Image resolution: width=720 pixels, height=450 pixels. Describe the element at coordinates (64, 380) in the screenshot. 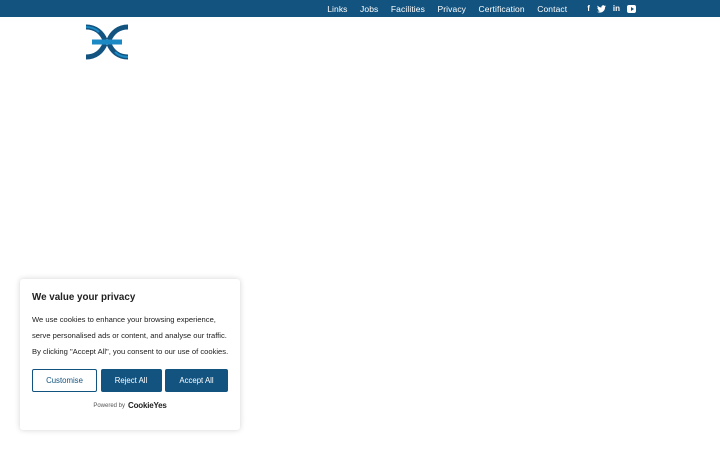

I see `customise-button: Customise` at that location.